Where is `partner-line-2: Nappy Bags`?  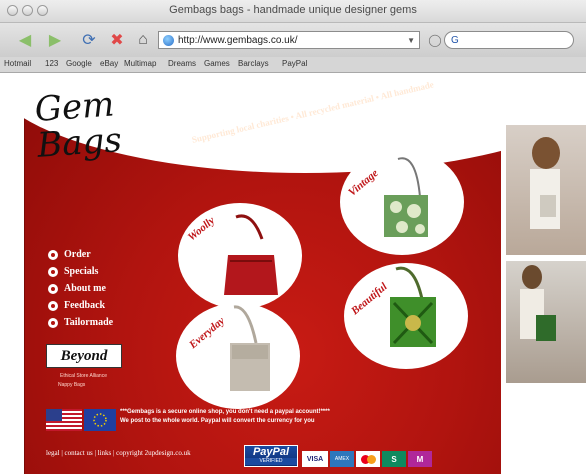 partner-line-2: Nappy Bags is located at coordinates (72, 385).